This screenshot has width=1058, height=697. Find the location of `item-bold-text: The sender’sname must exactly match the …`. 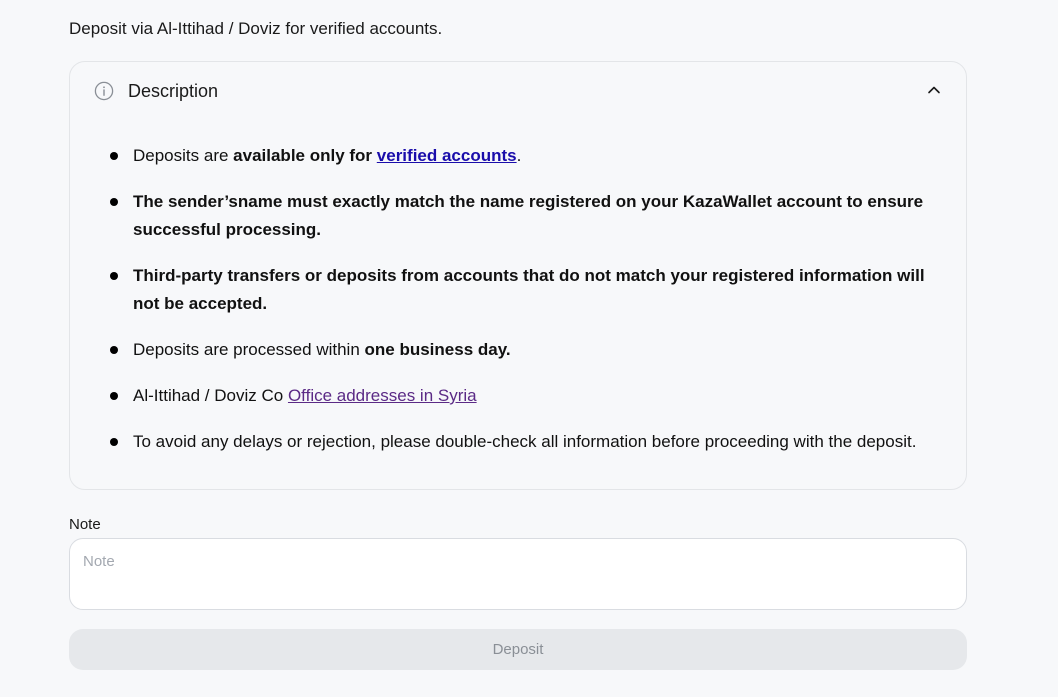

item-bold-text: The sender’sname must exactly match the … is located at coordinates (528, 215).